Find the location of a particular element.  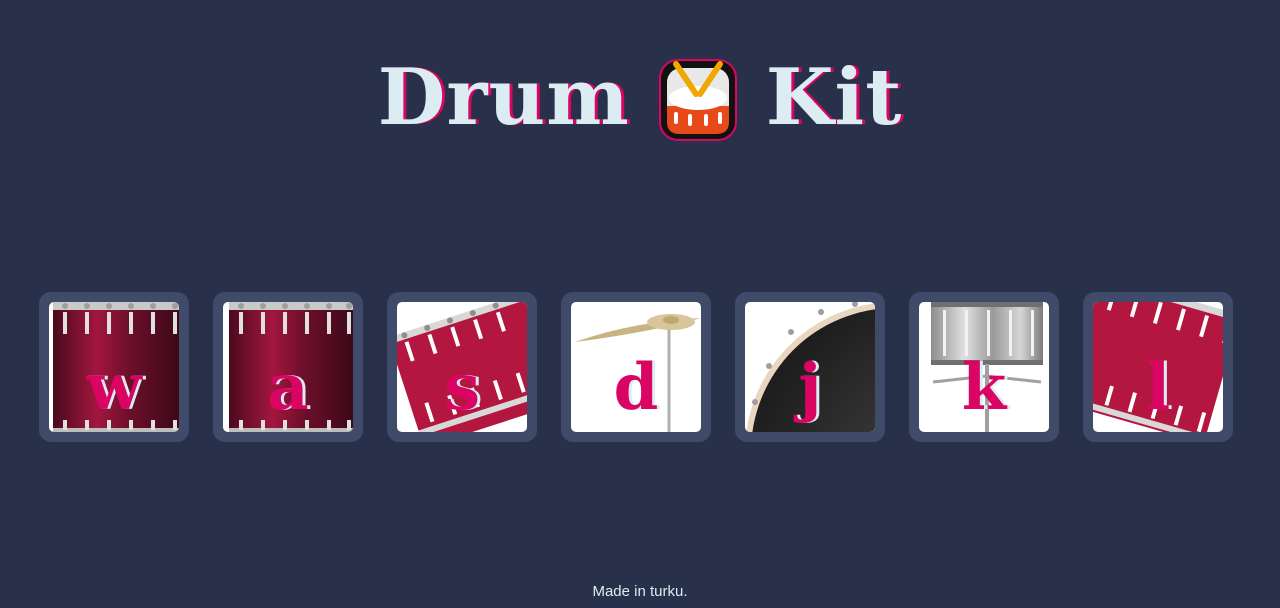

key-letter: l is located at coordinates (1158, 387).